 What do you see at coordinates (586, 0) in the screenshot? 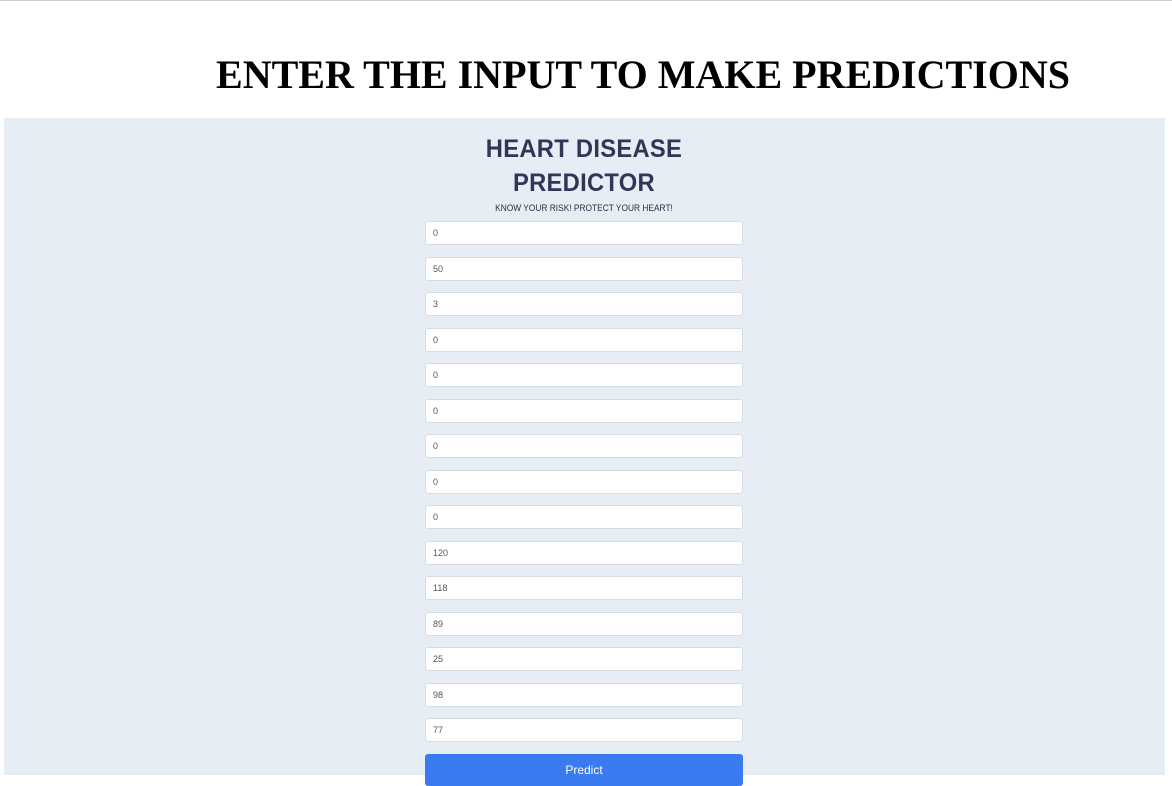
I see `top-divider` at bounding box center [586, 0].